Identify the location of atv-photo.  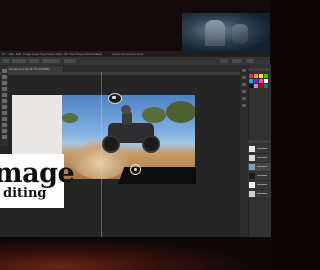
(128, 137).